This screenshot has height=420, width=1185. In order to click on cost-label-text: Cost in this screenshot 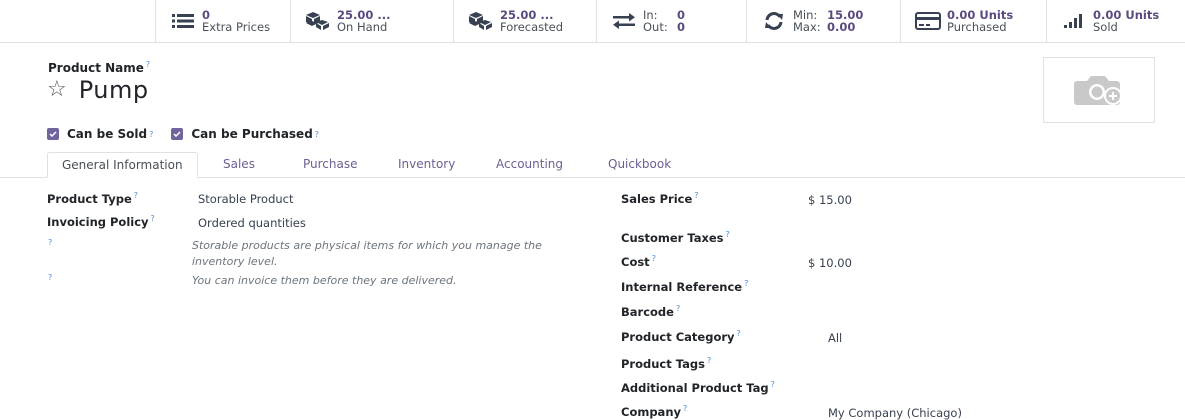, I will do `click(635, 261)`.